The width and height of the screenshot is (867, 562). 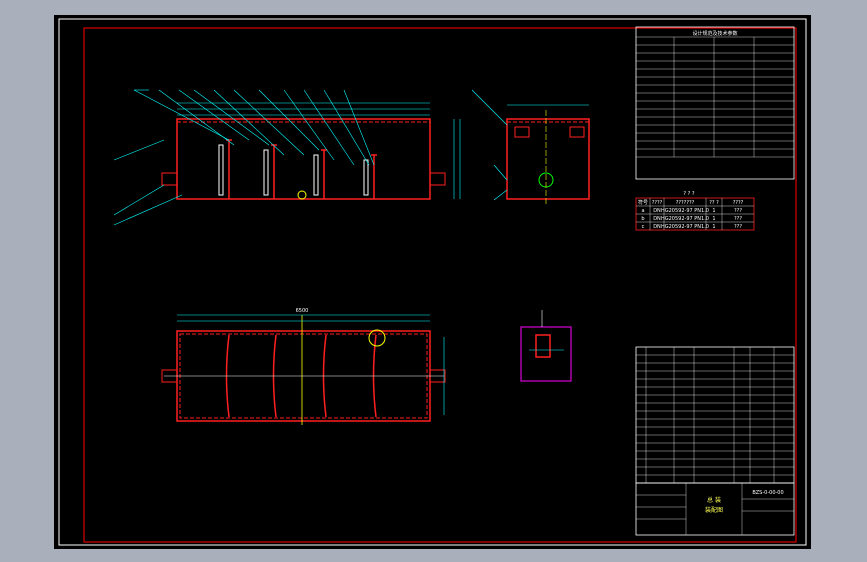 What do you see at coordinates (287, 157) in the screenshot?
I see `front-elevation-view` at bounding box center [287, 157].